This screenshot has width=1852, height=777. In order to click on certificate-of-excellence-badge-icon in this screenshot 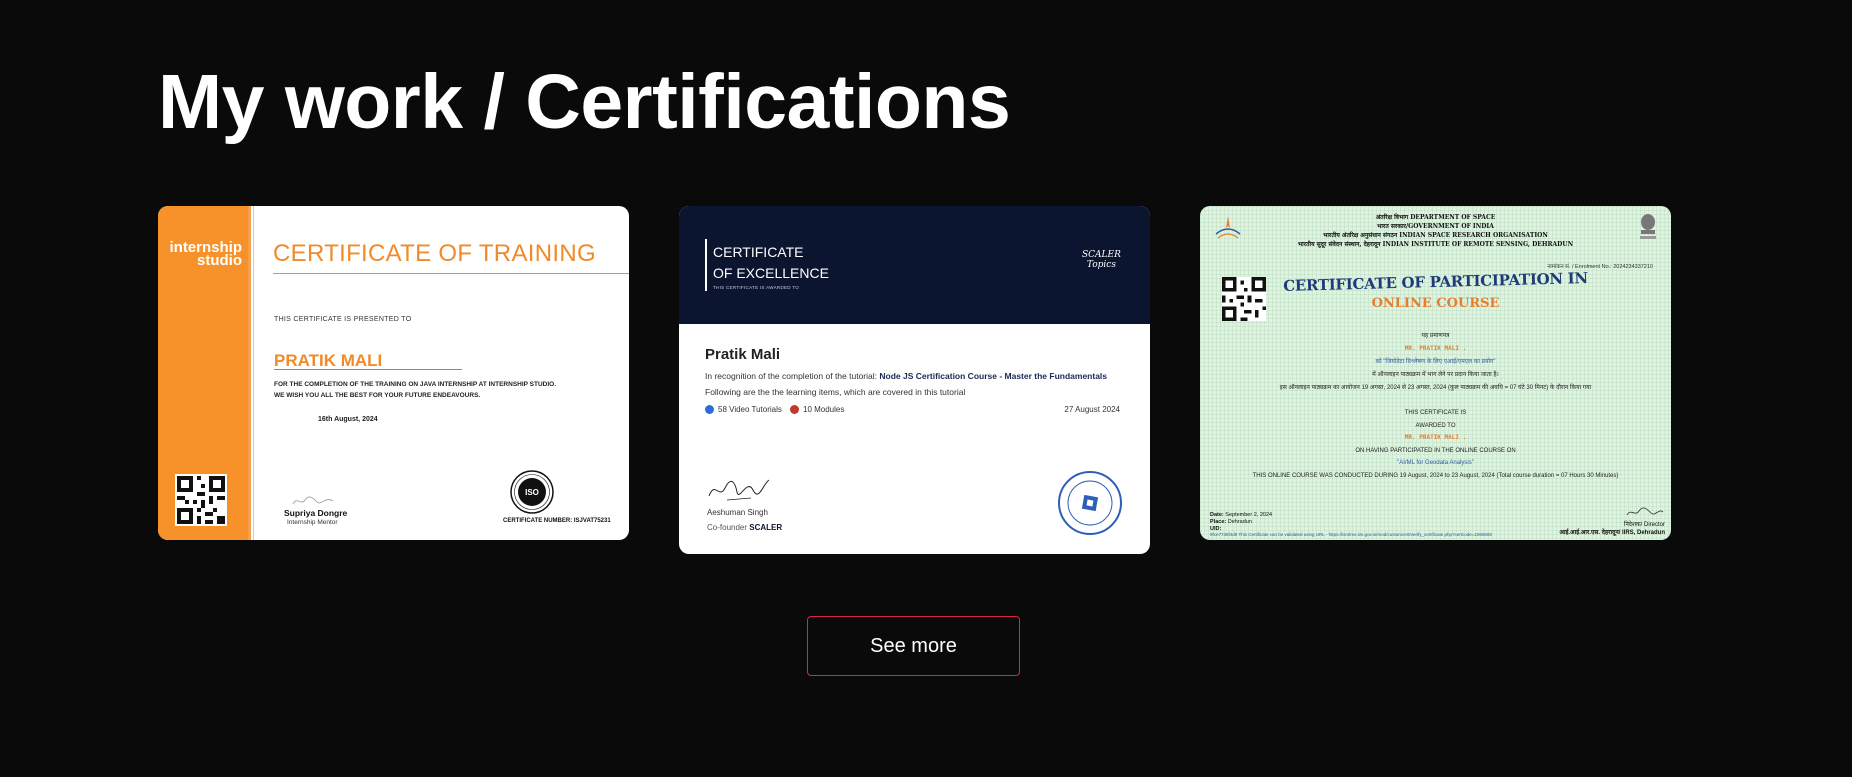, I will do `click(1090, 503)`.